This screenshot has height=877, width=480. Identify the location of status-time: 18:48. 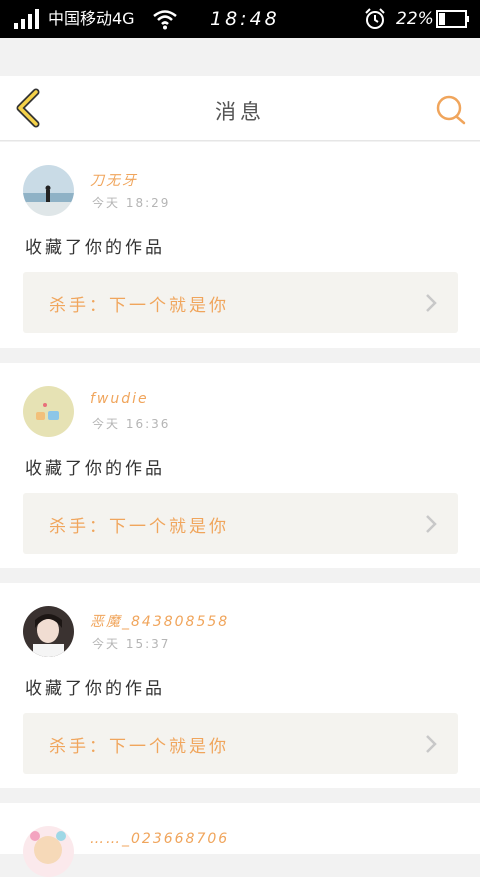
(245, 19).